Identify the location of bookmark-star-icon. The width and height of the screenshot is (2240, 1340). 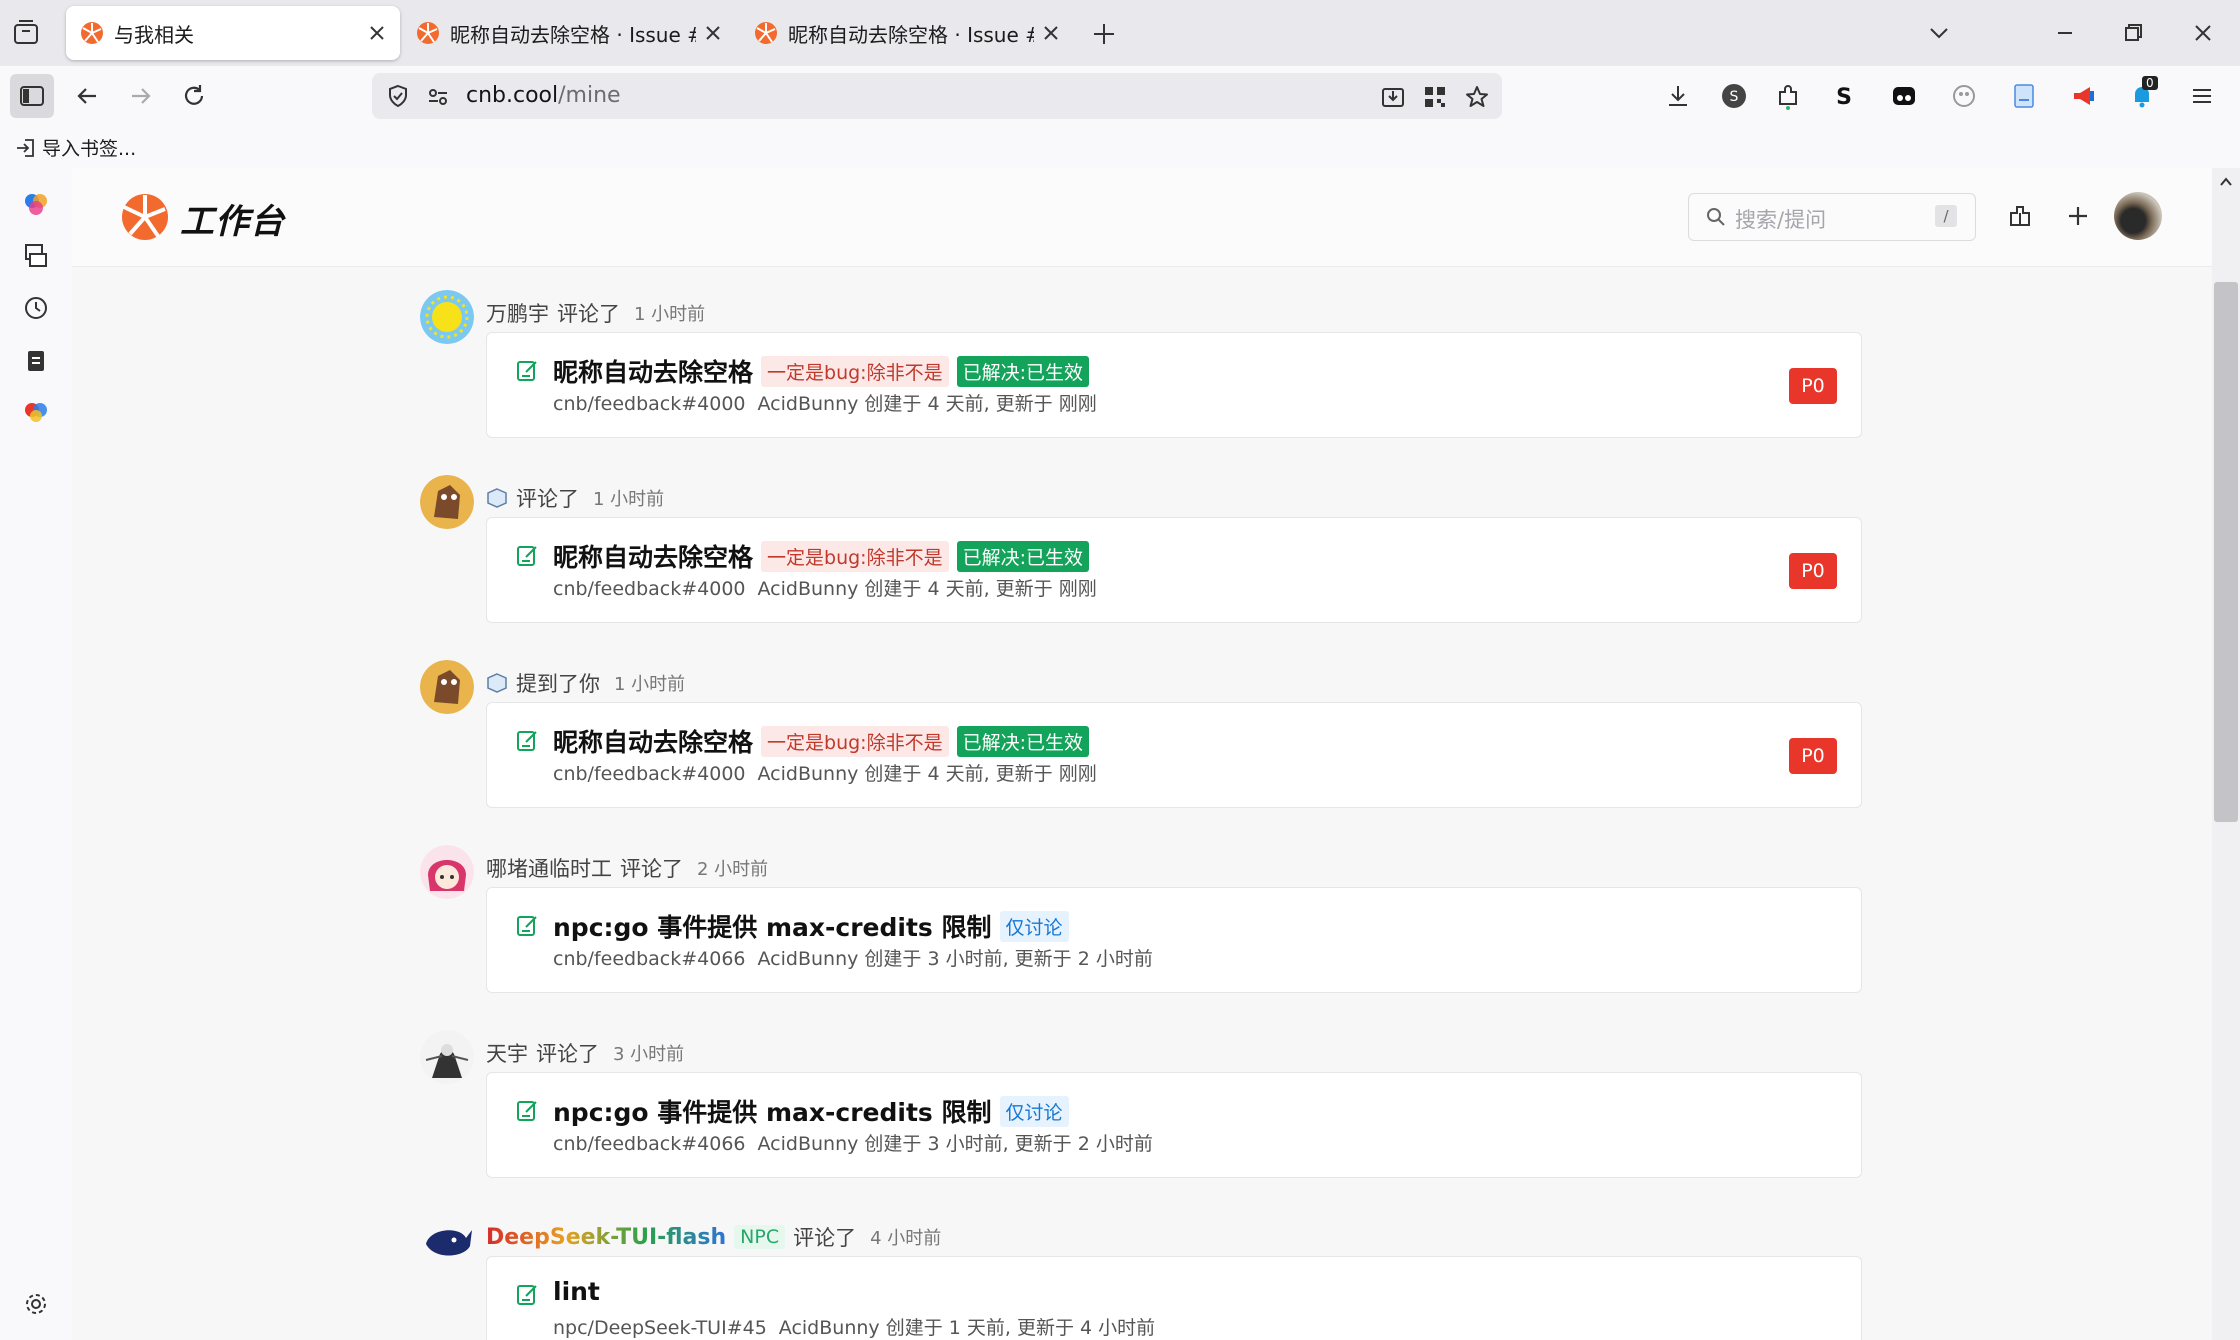
(1477, 97).